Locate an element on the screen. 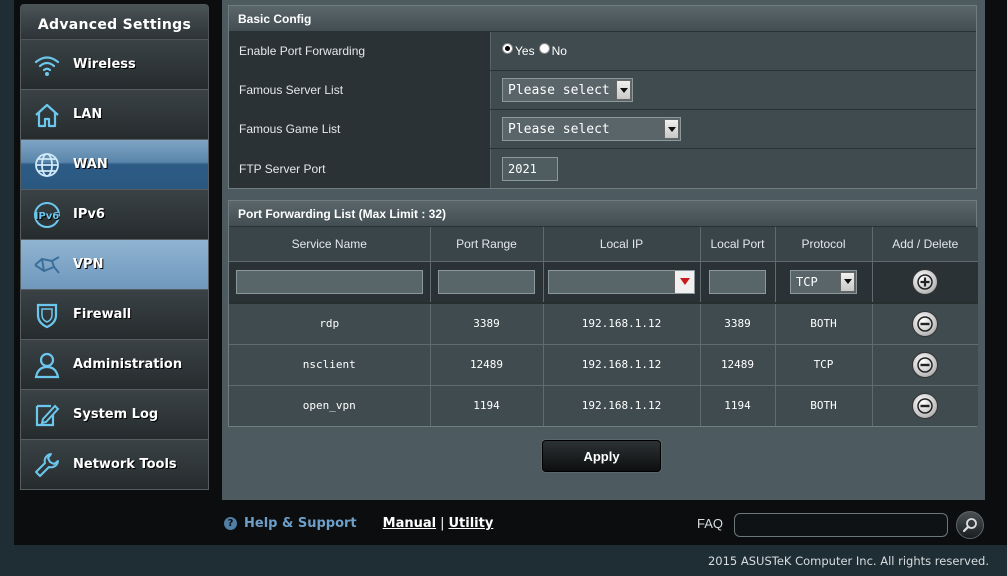 The image size is (1007, 576). sidebar-item-firewall: Firewall is located at coordinates (114, 315).